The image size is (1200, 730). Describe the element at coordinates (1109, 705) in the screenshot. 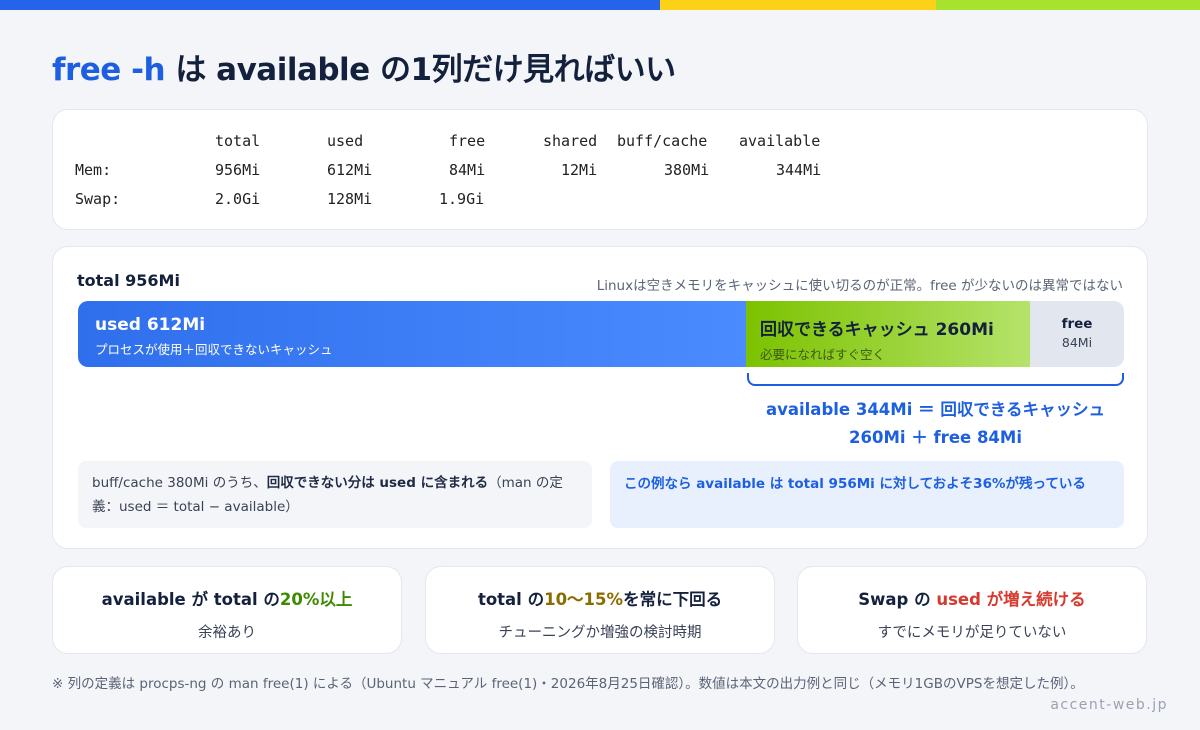

I see `site-brand: accent-web.jp` at that location.